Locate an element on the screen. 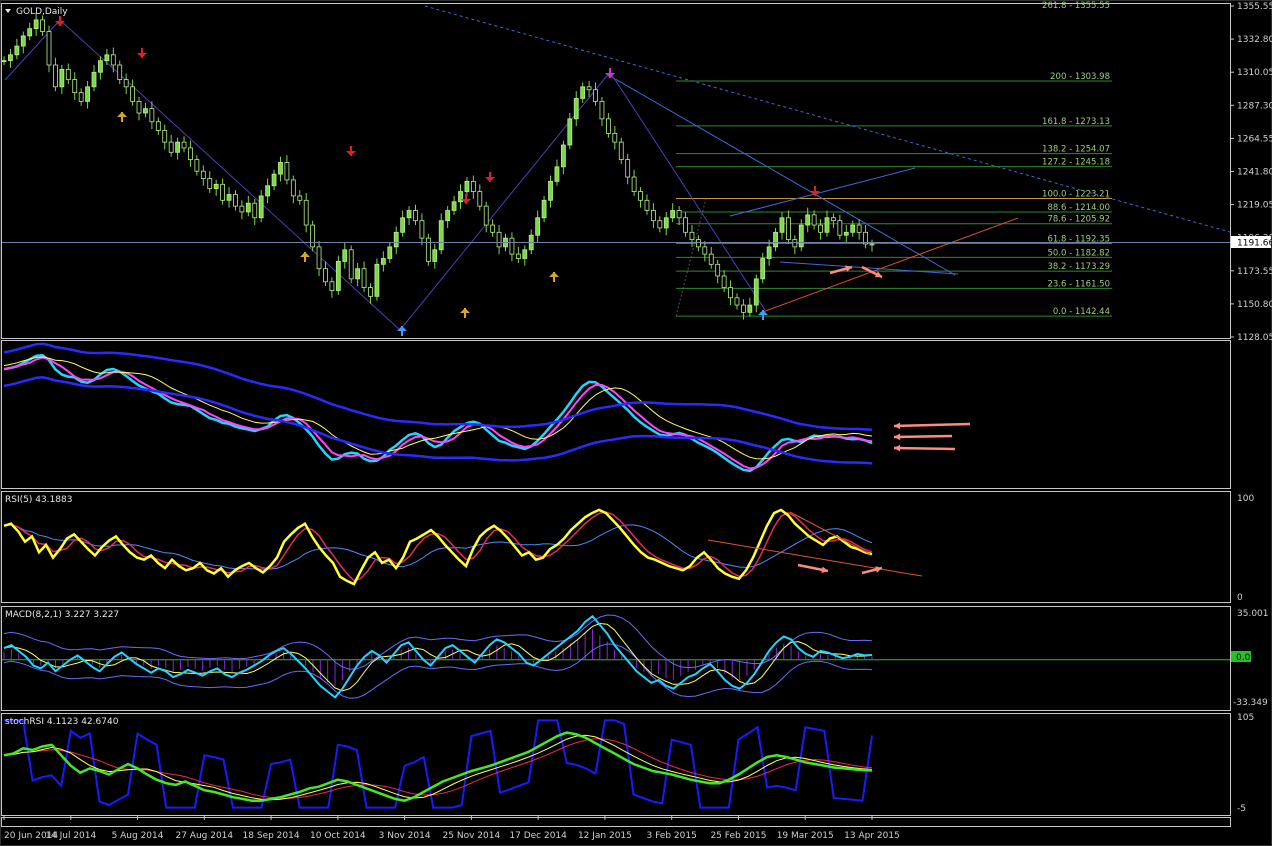  time-tick-label: 5 Aug 2014 is located at coordinates (138, 836).